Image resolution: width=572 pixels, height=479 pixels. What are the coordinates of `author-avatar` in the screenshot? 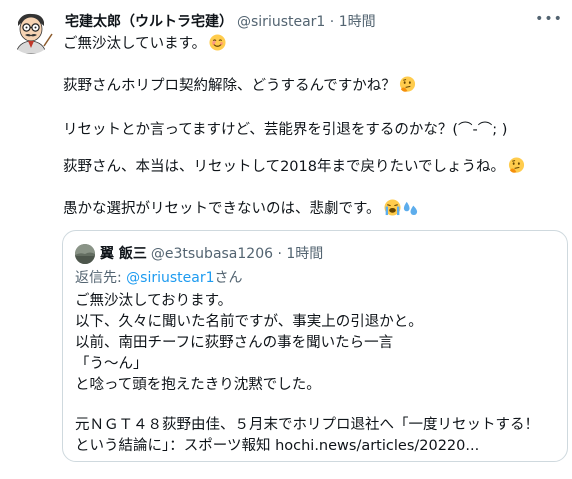 It's located at (31, 31).